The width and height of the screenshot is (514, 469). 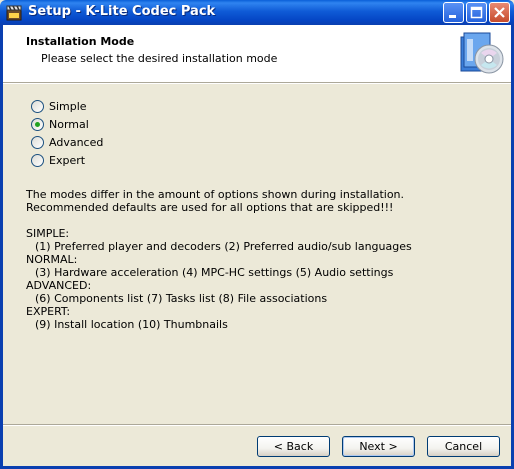 What do you see at coordinates (80, 41) in the screenshot?
I see `page-title: Installation Mode` at bounding box center [80, 41].